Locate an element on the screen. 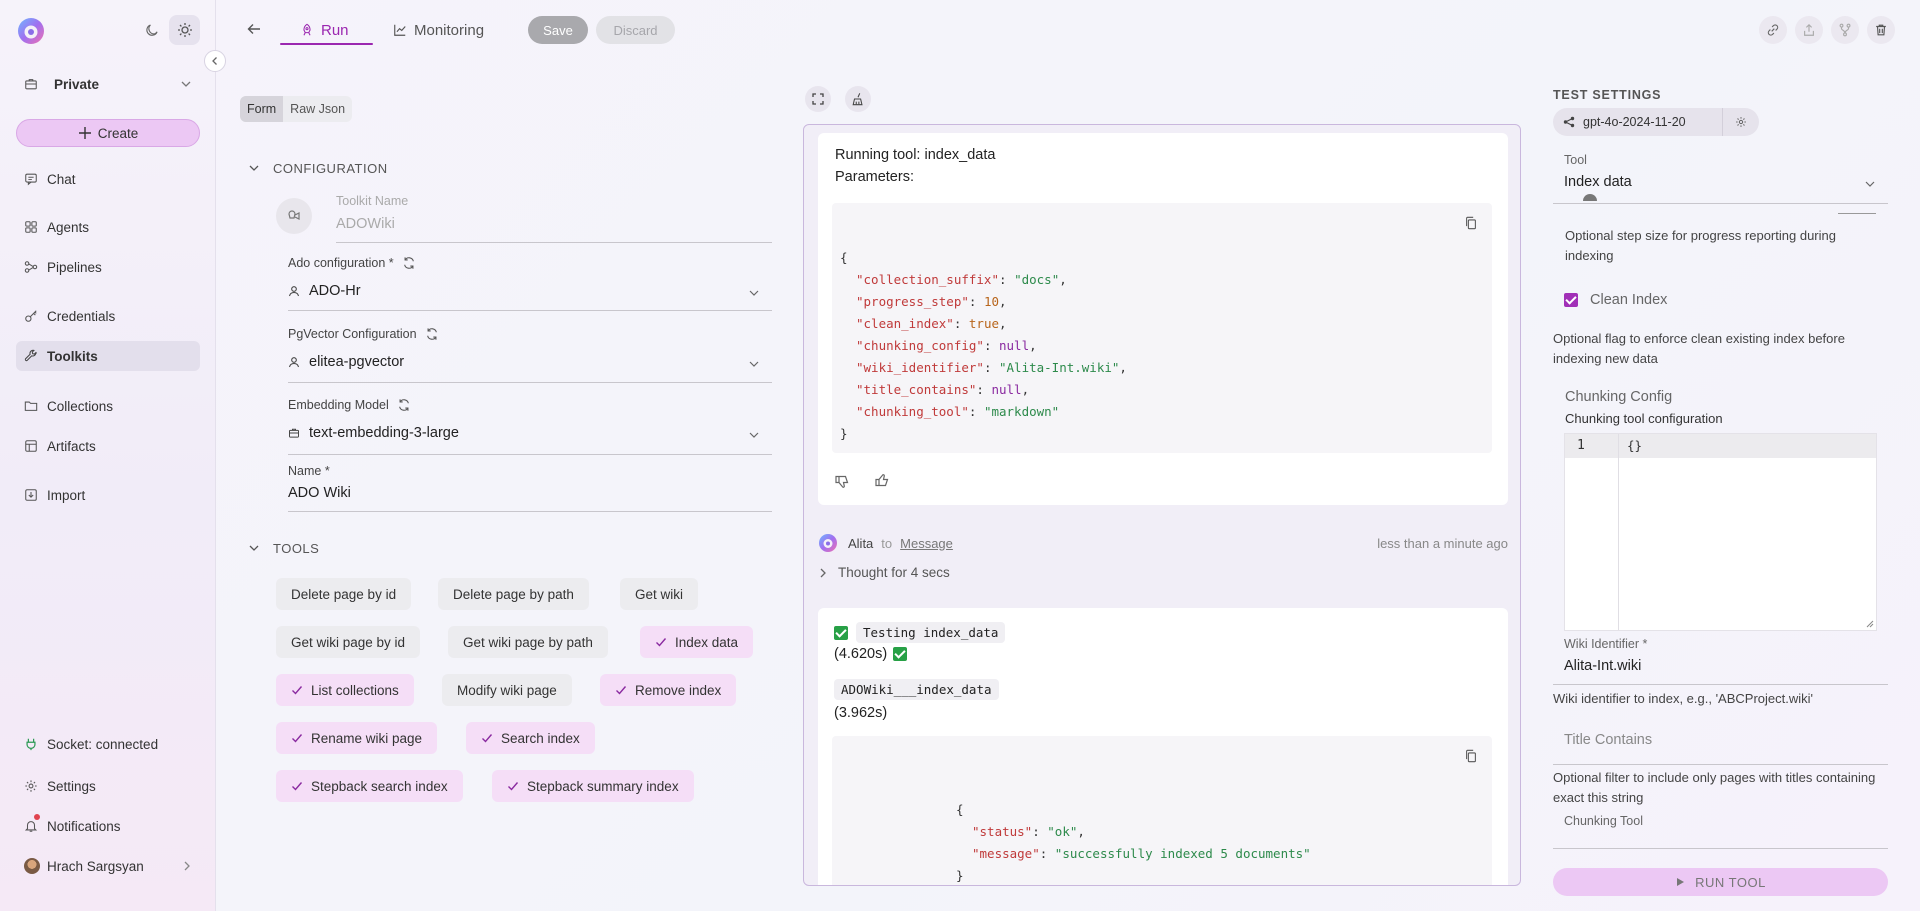 The width and height of the screenshot is (1920, 911). ado-configuration-select: Ado configuration * ADO-Hr is located at coordinates (530, 283).